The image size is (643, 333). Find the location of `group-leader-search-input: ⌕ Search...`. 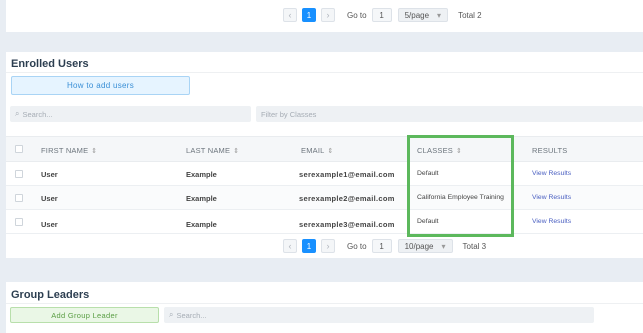

group-leader-search-input: ⌕ Search... is located at coordinates (379, 315).